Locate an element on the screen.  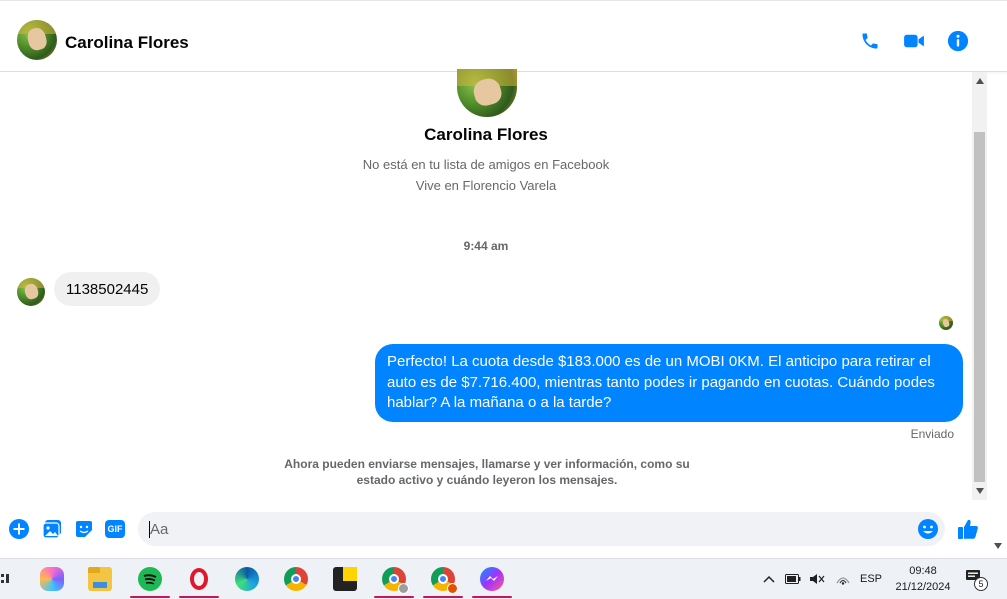
chrome-icon is located at coordinates (296, 579).